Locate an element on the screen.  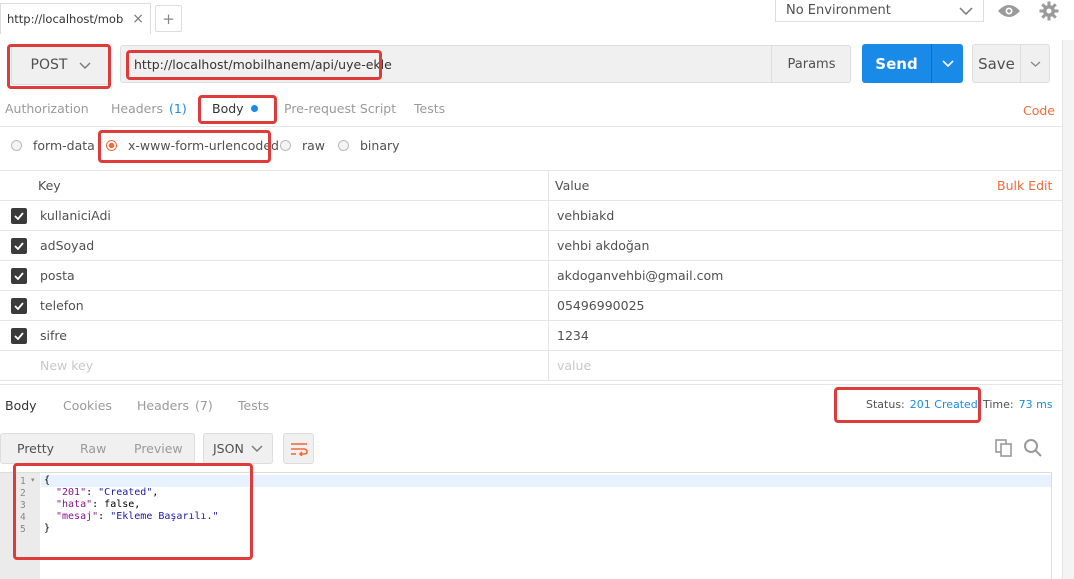
tab-body: Body is located at coordinates (235, 108).